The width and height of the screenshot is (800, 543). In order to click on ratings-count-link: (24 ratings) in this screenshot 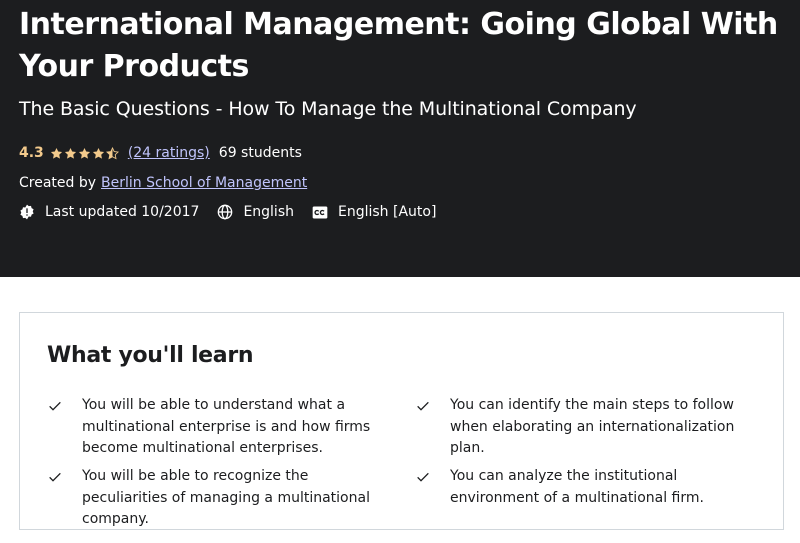, I will do `click(169, 153)`.